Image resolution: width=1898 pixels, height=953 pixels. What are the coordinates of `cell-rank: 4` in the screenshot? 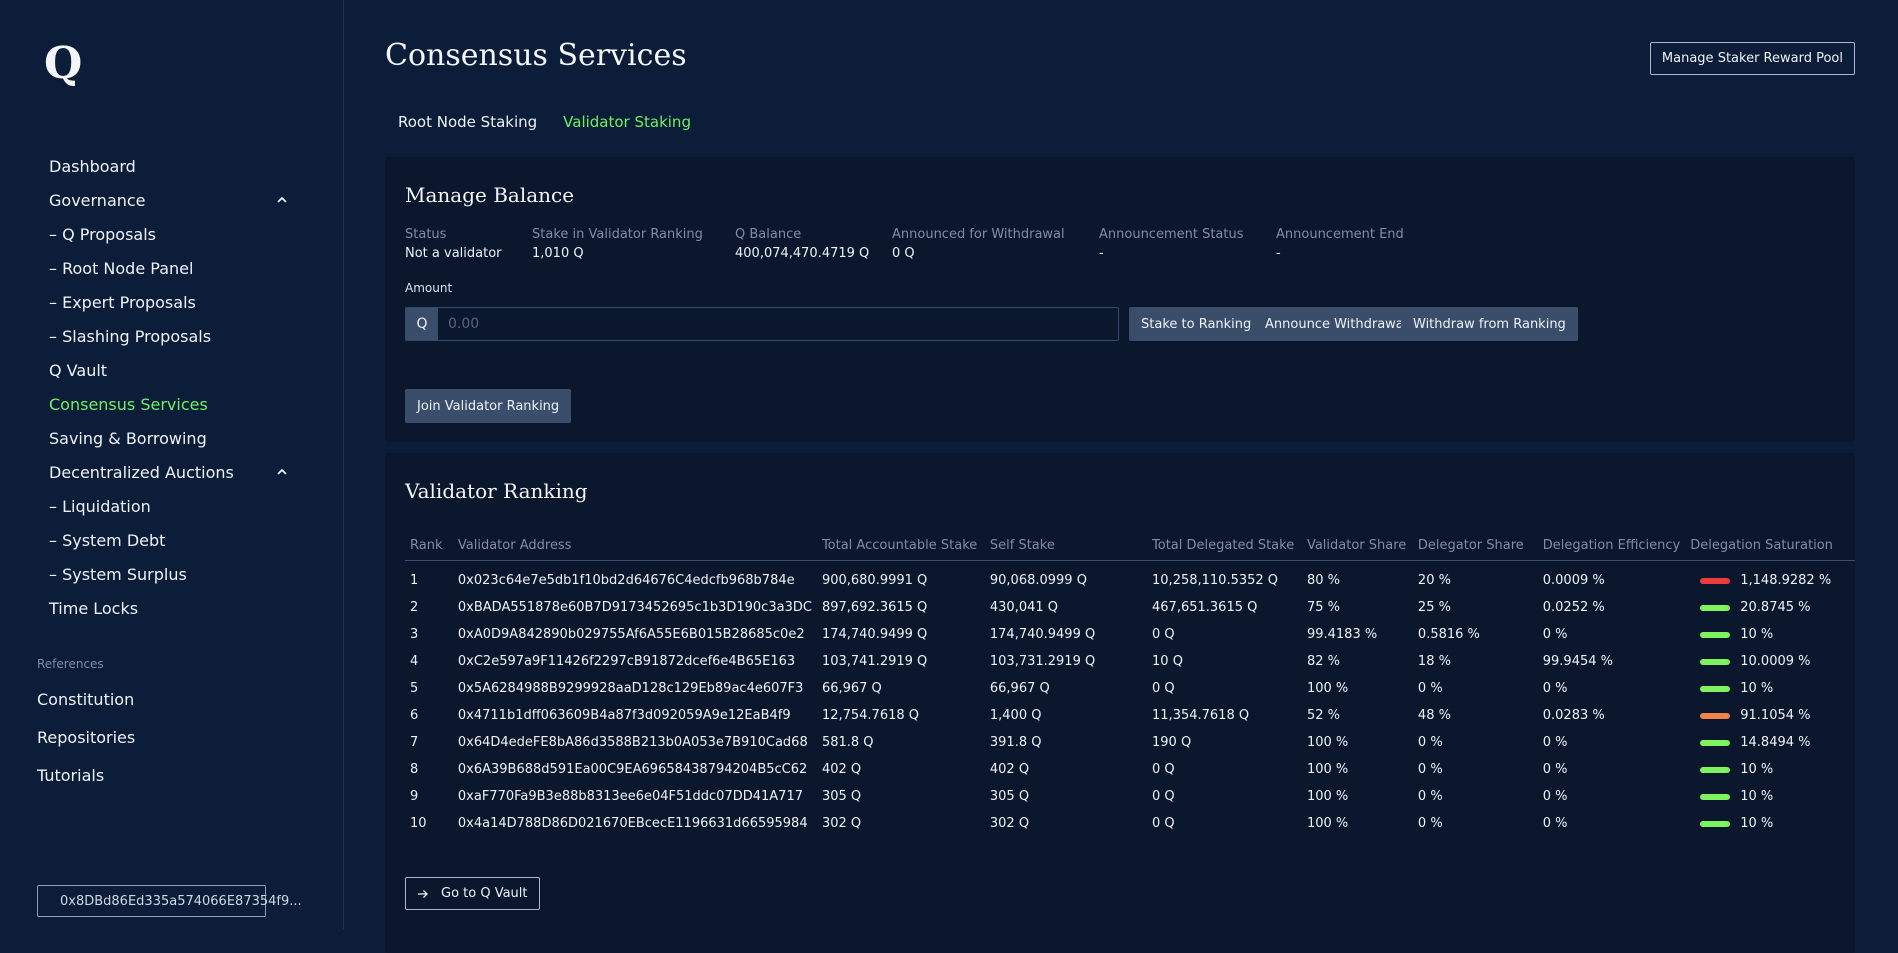 It's located at (414, 661).